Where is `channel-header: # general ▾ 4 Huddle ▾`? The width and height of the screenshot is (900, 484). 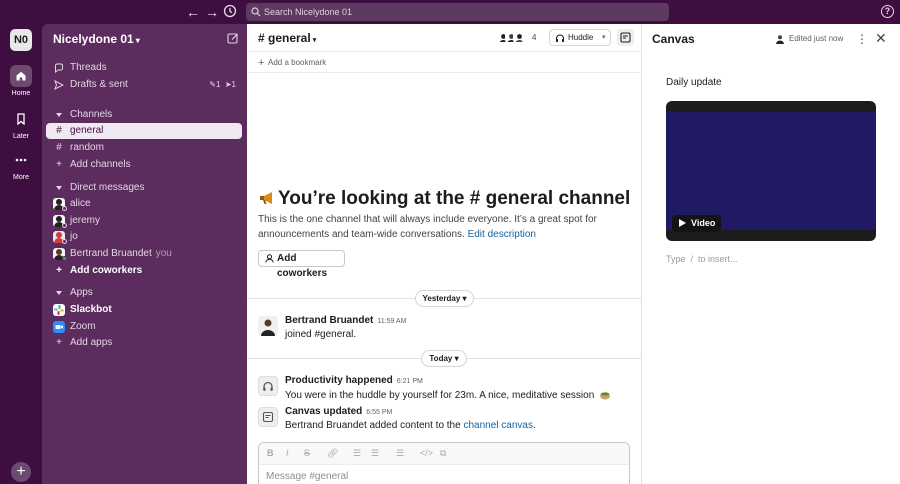
channel-header: # general ▾ 4 Huddle ▾ is located at coordinates (444, 38).